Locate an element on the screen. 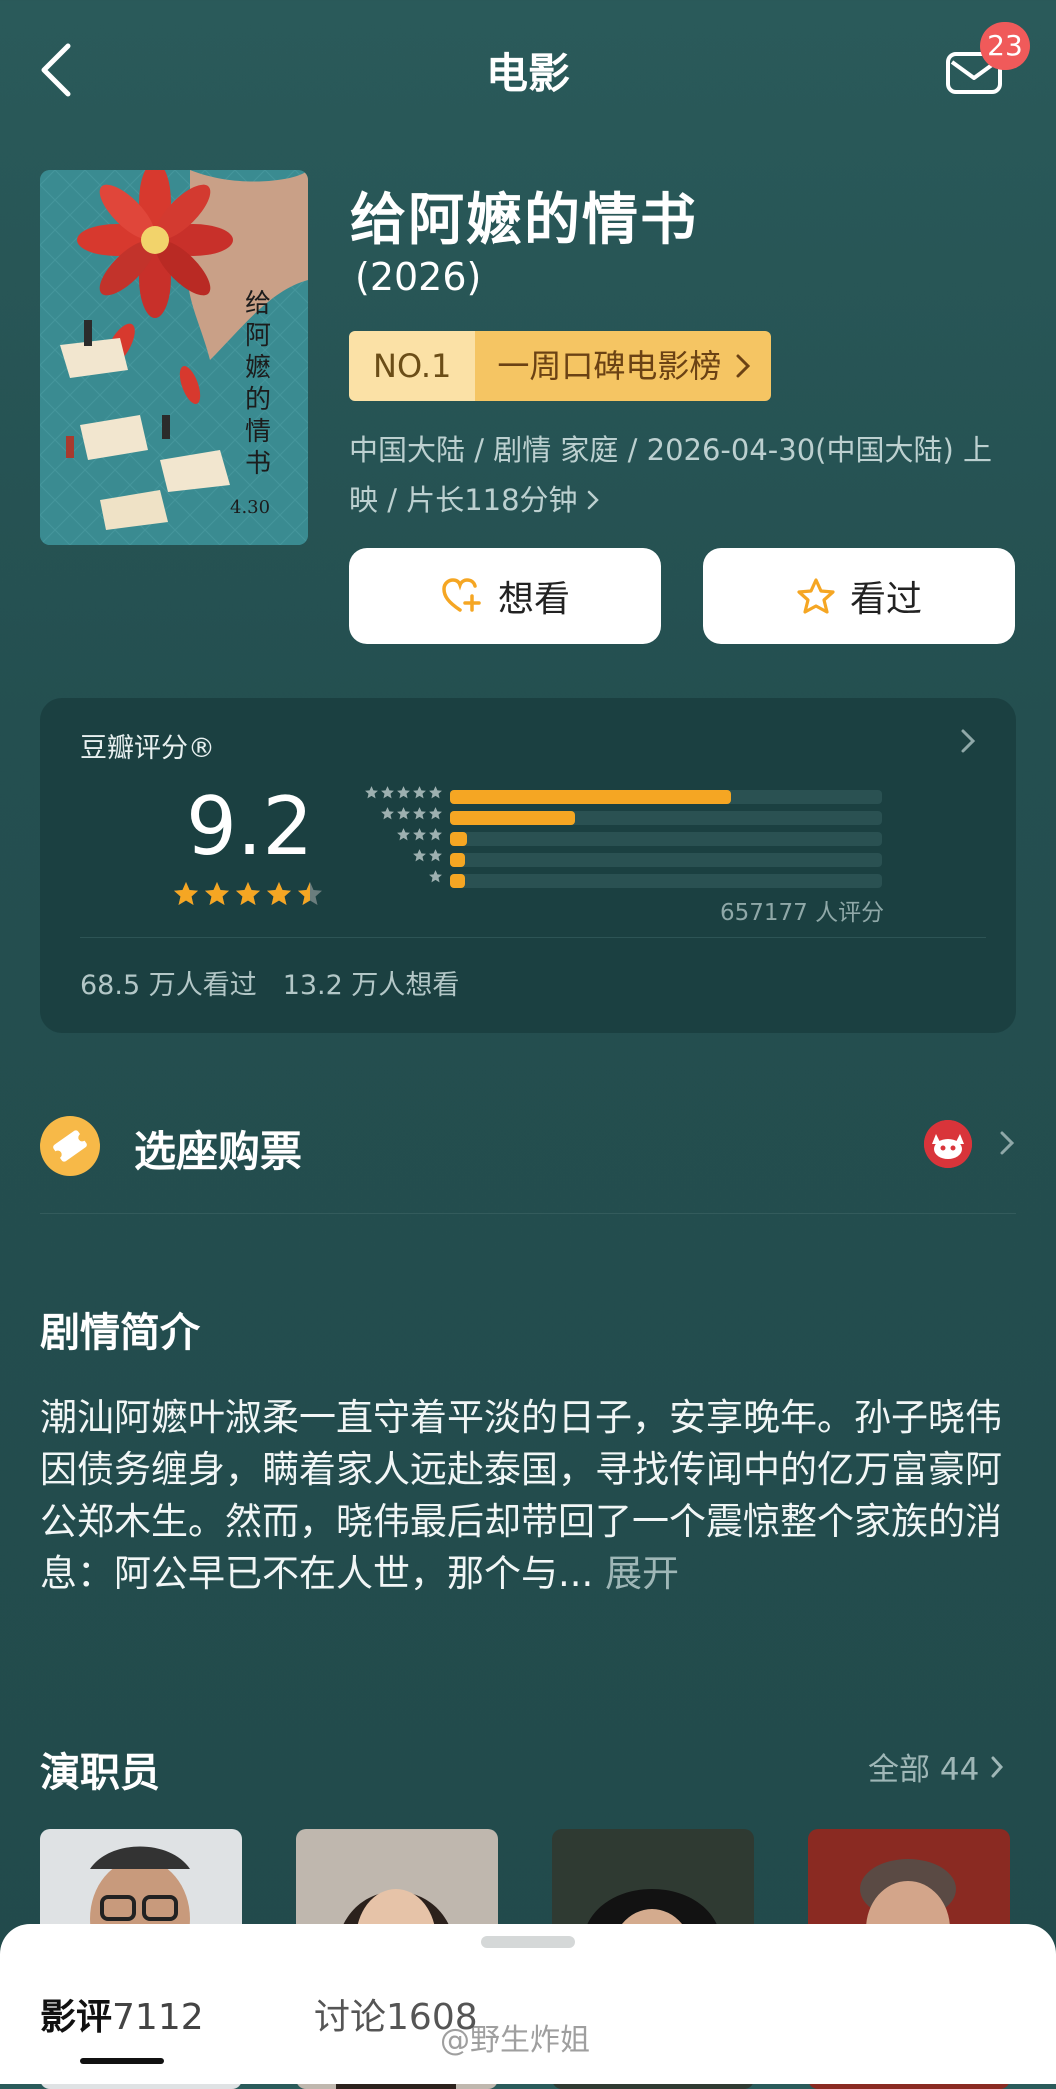 This screenshot has height=2089, width=1056. movie-poster: 给 阿 嬷 的 情 书 4.30 is located at coordinates (174, 357).